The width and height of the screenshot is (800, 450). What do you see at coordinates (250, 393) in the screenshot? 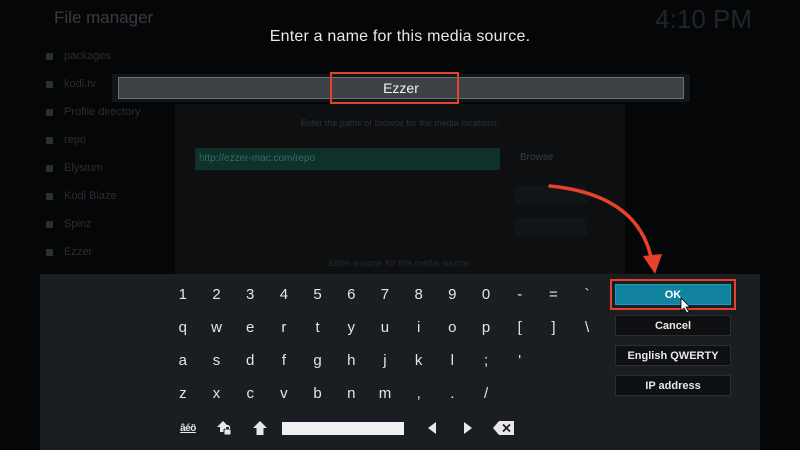
I see `key: c` at bounding box center [250, 393].